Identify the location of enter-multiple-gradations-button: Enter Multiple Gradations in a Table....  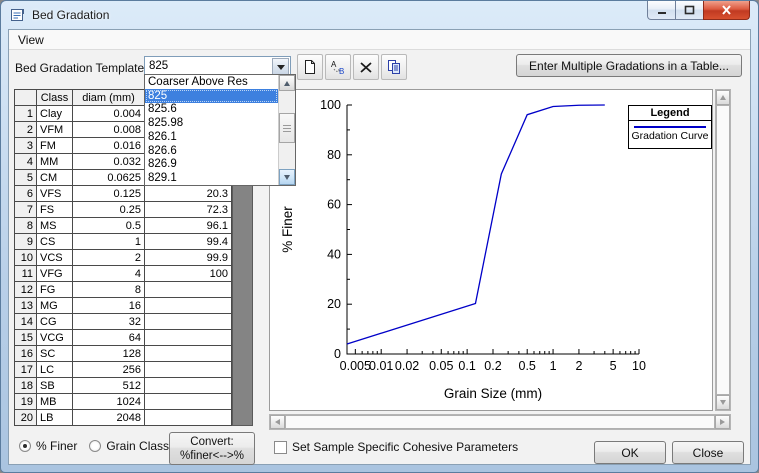
(629, 65).